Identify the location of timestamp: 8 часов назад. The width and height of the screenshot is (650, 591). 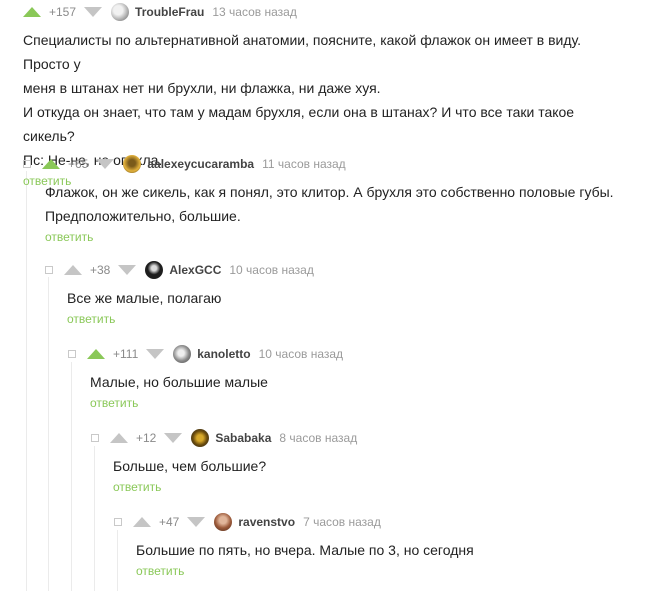
(318, 438).